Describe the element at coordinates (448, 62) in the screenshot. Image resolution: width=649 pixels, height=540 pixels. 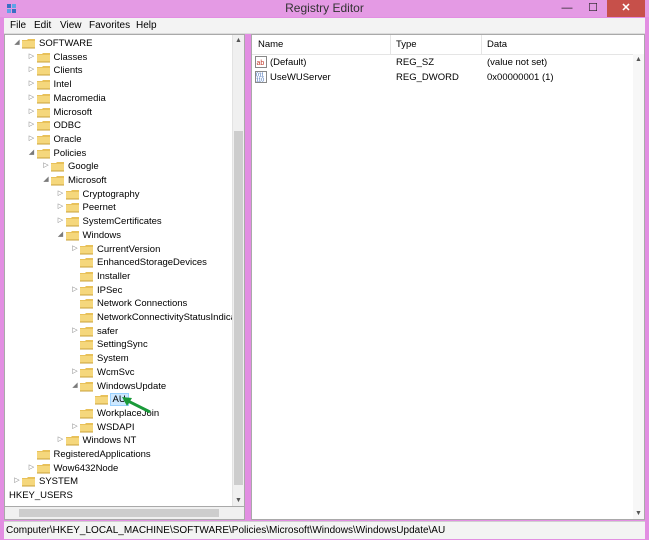
I see `value-row: ab (Default) REG_SZ (value not set)` at that location.